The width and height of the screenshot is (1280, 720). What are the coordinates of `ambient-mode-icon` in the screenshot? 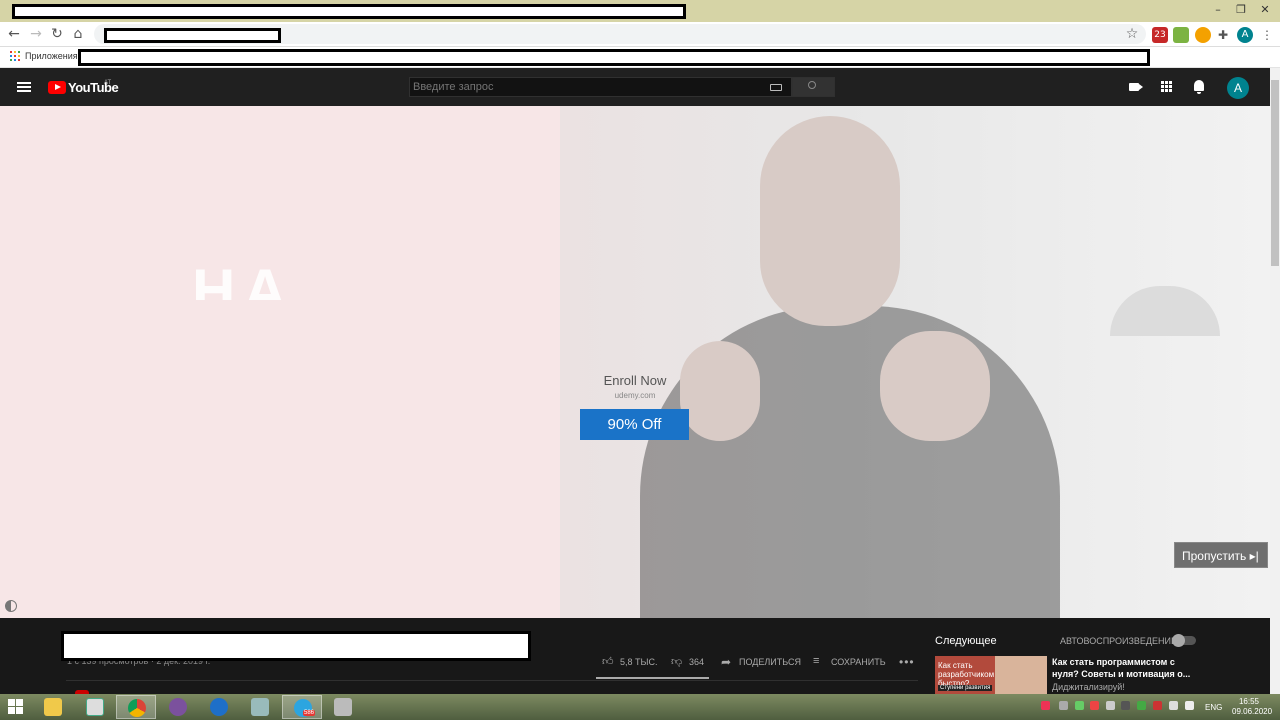 It's located at (11, 606).